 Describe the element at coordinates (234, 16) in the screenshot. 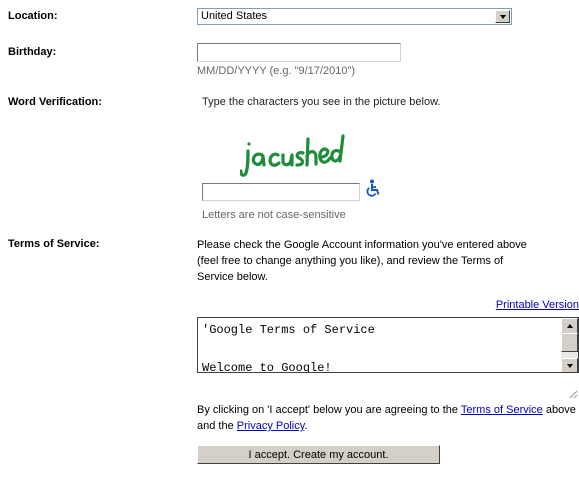

I see `location-selected-value: United States` at that location.